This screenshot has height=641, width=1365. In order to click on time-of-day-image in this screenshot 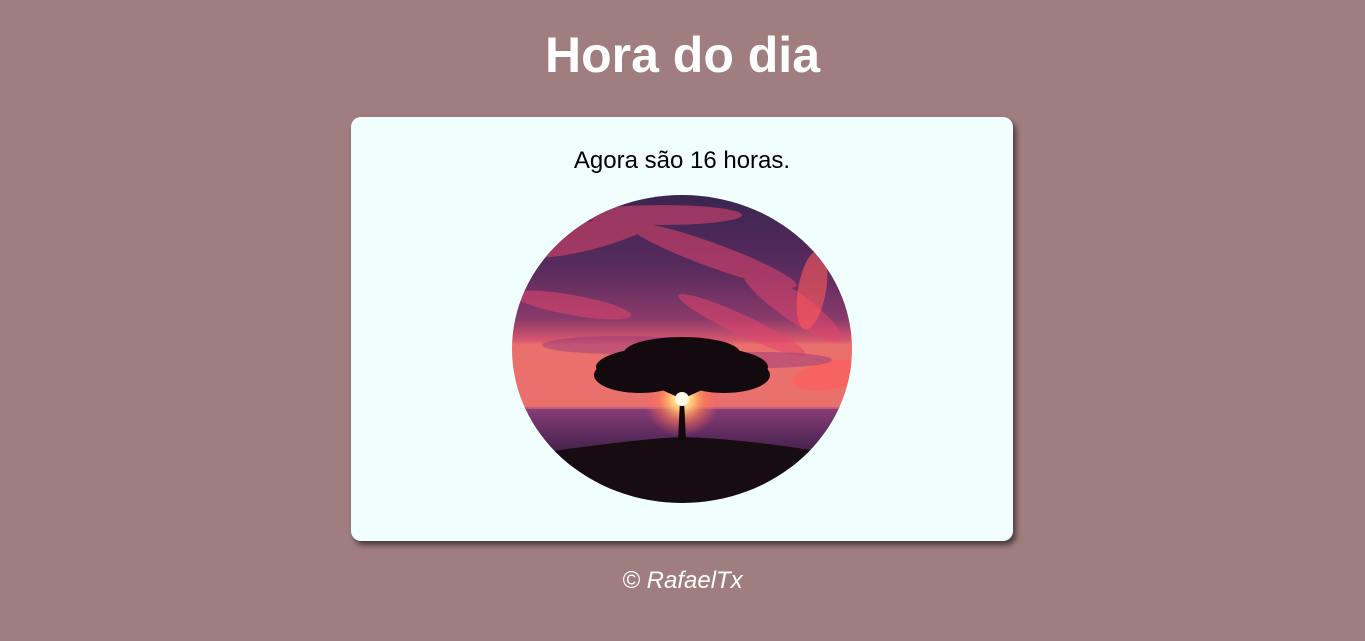, I will do `click(682, 349)`.